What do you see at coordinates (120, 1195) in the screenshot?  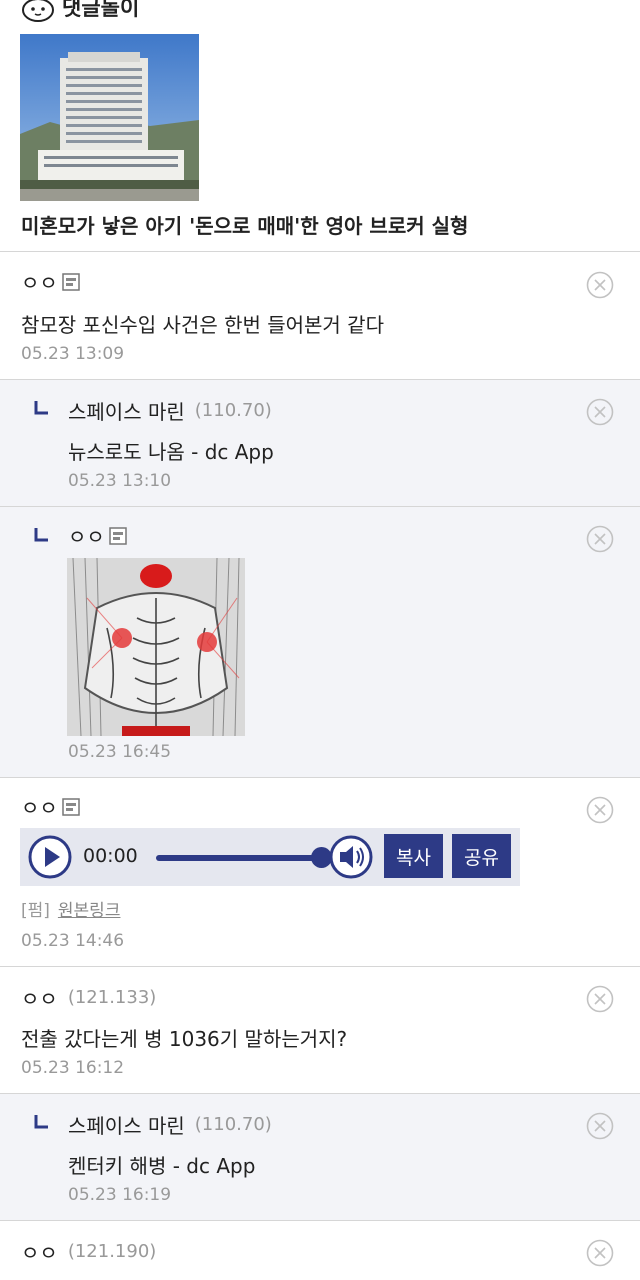 I see `comment-date: 05.23 16:19` at bounding box center [120, 1195].